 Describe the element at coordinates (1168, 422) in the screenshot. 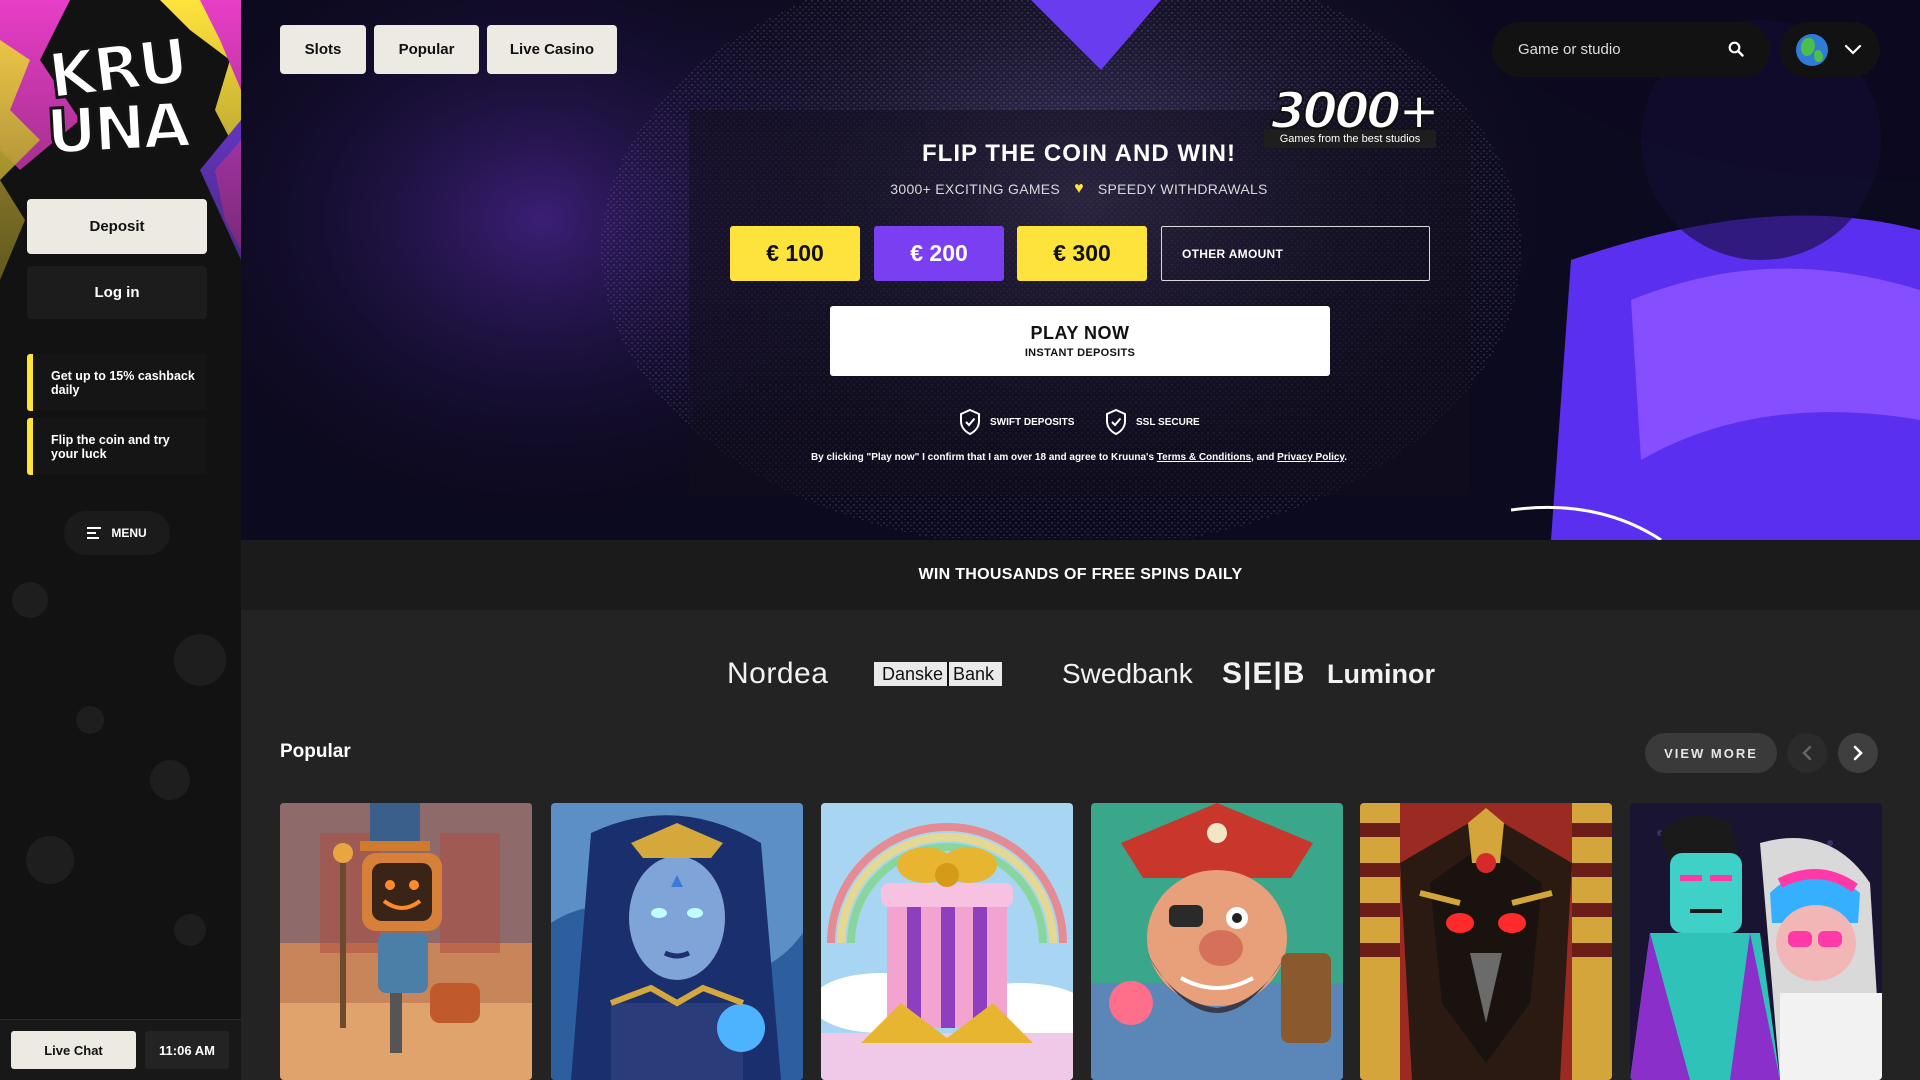

I see `trust-ssl-label: SSL SECURE` at that location.